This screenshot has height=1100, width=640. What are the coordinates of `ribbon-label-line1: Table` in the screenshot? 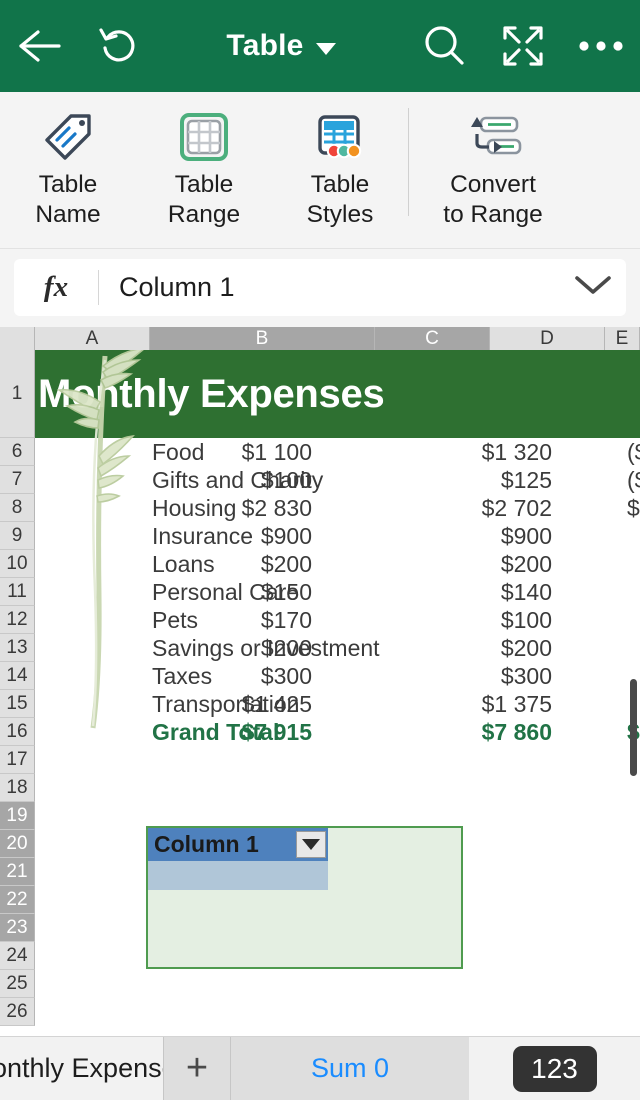 It's located at (340, 184).